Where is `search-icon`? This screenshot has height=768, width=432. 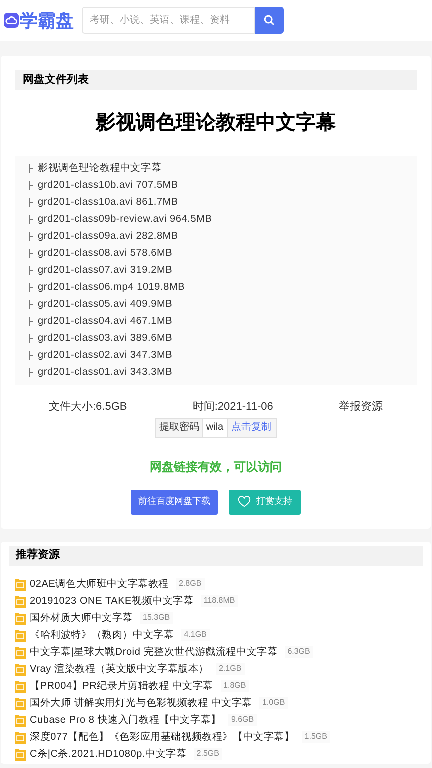
search-icon is located at coordinates (269, 20).